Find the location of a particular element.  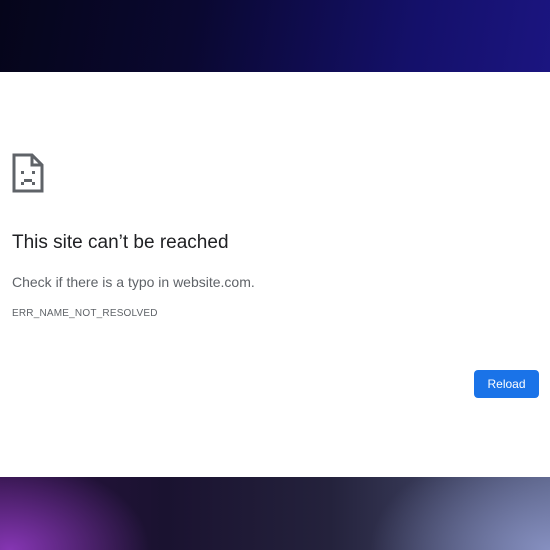

background-bottom-band is located at coordinates (275, 513).